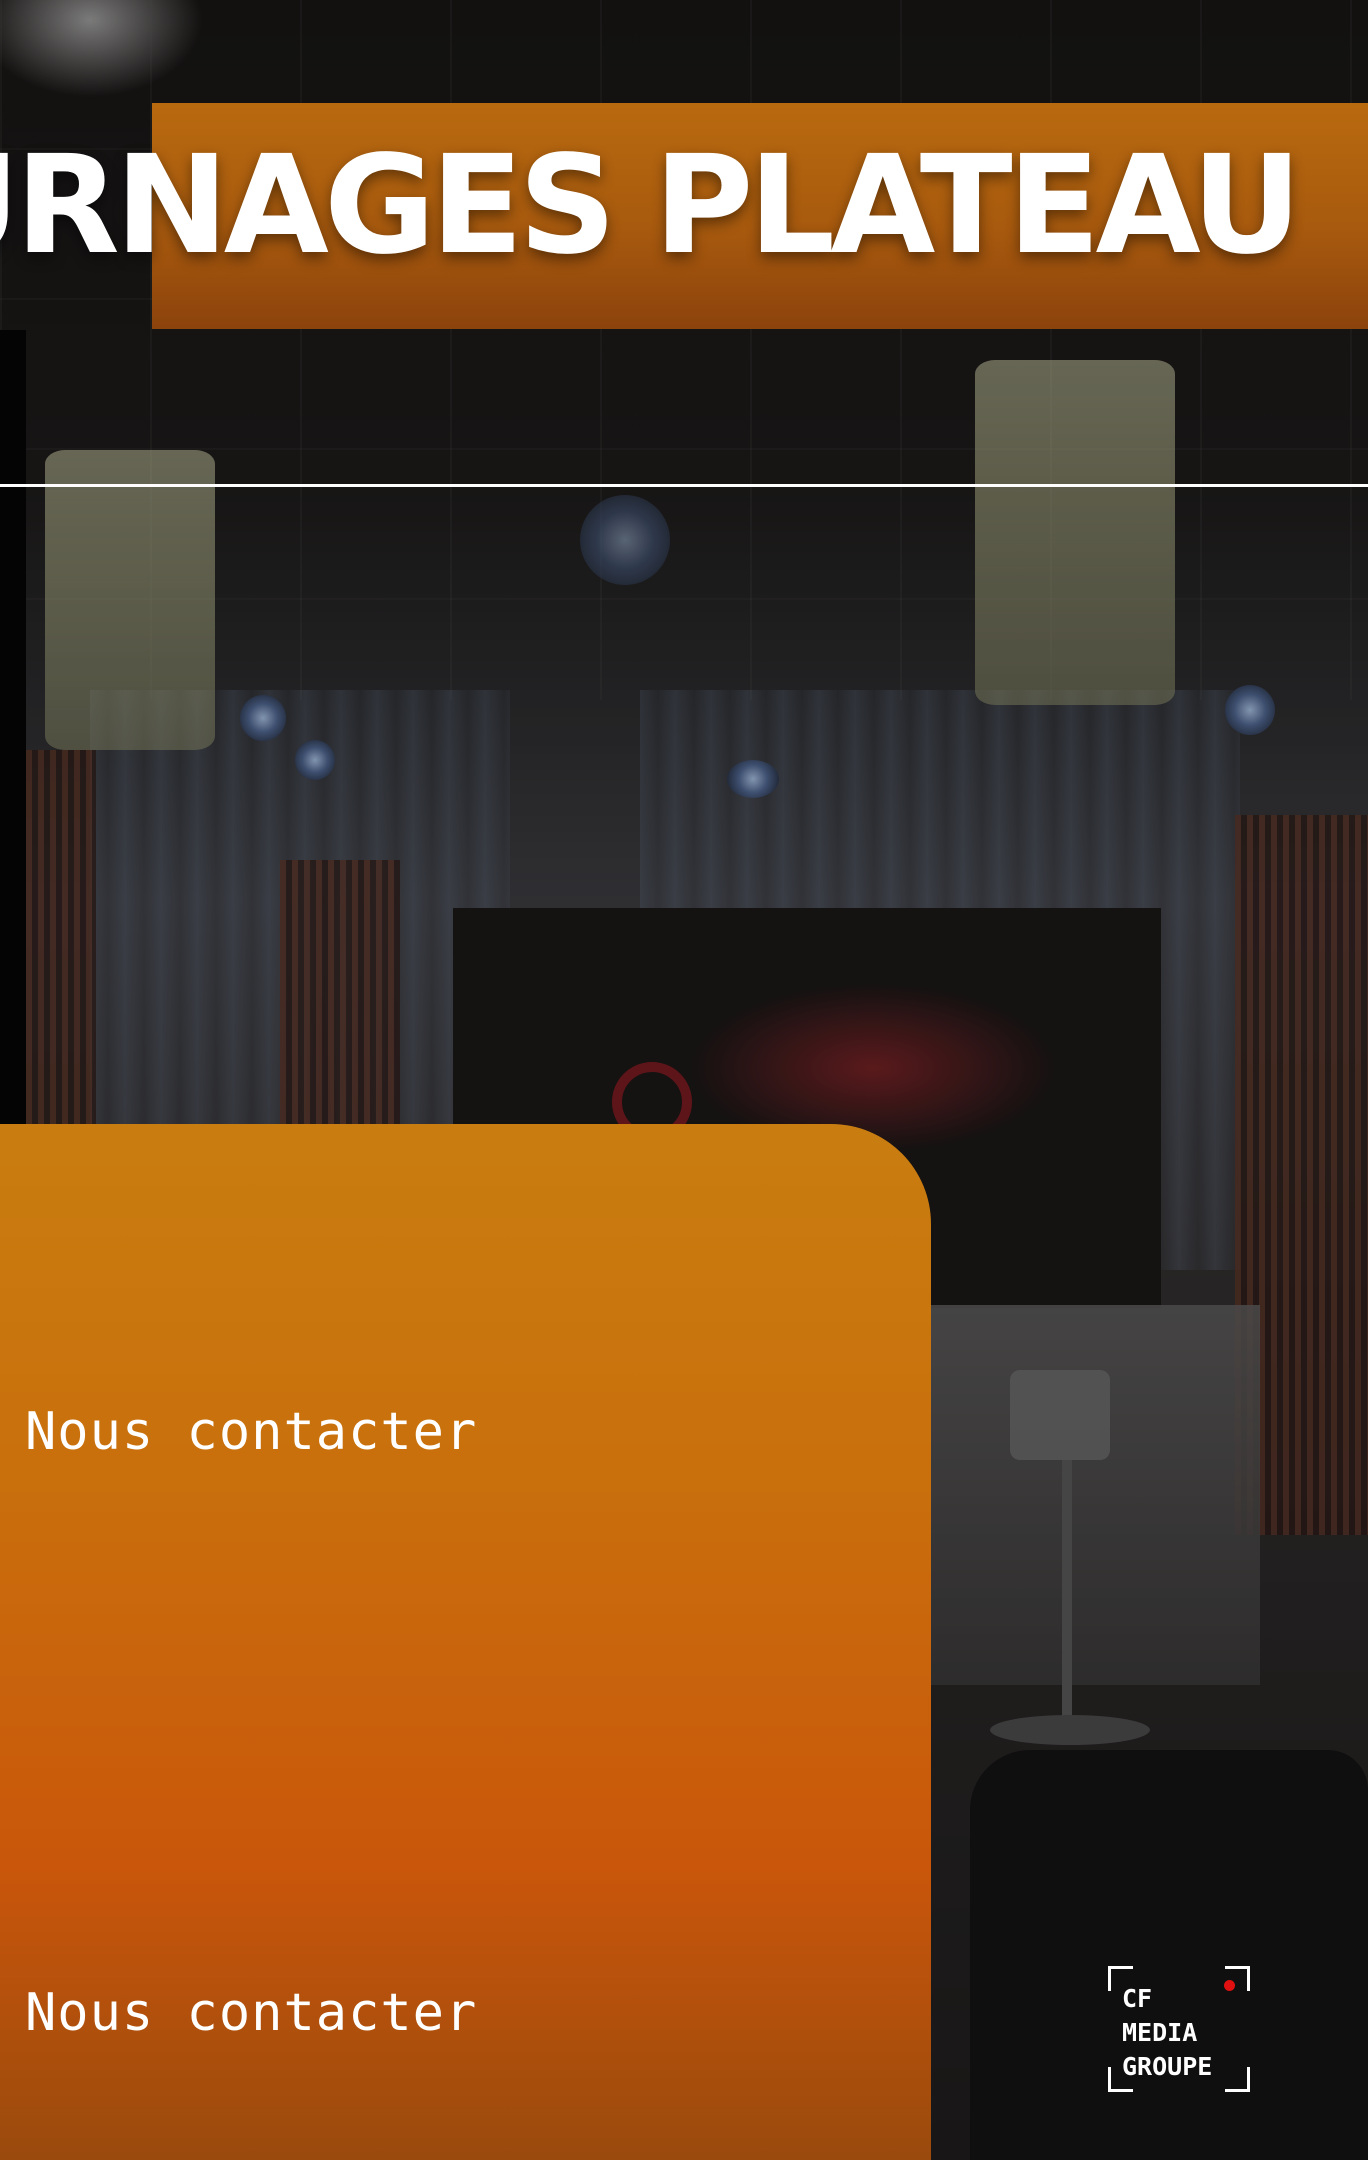 The image size is (1368, 2160). Describe the element at coordinates (684, 485) in the screenshot. I see `divider-line` at that location.